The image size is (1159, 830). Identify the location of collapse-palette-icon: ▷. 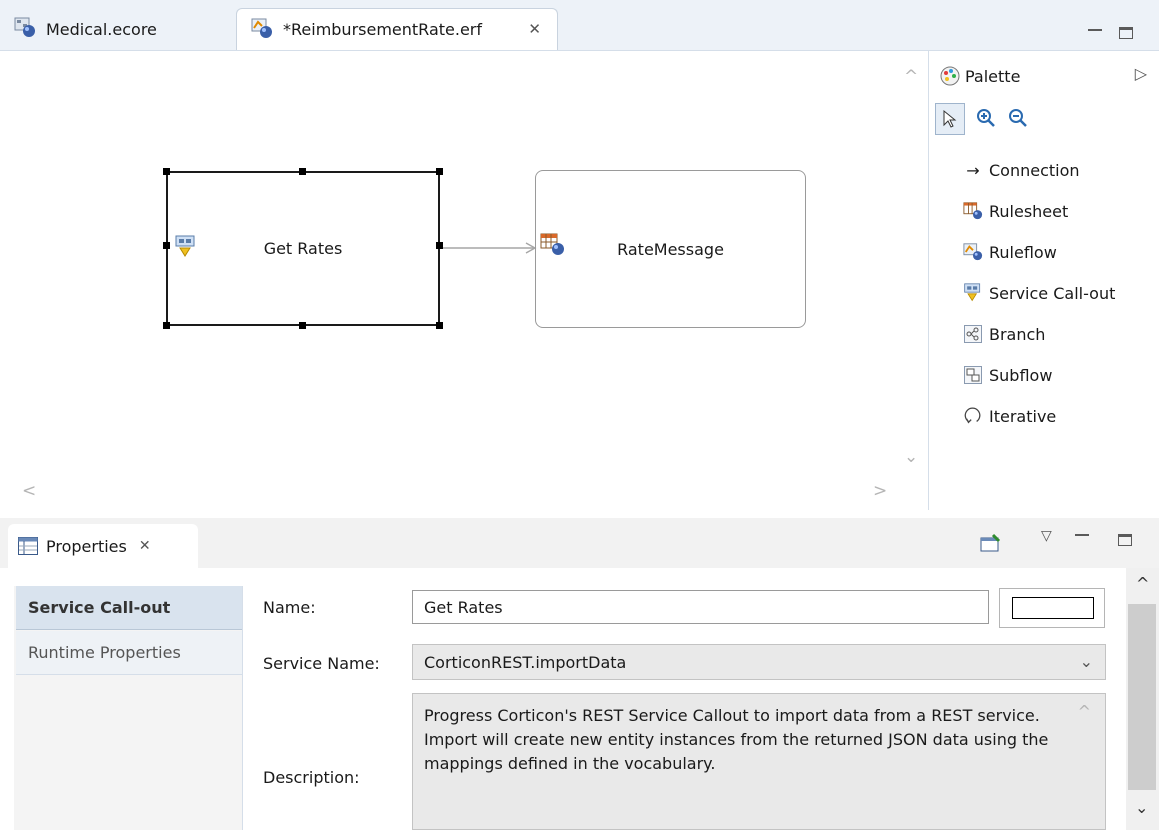
(1141, 73).